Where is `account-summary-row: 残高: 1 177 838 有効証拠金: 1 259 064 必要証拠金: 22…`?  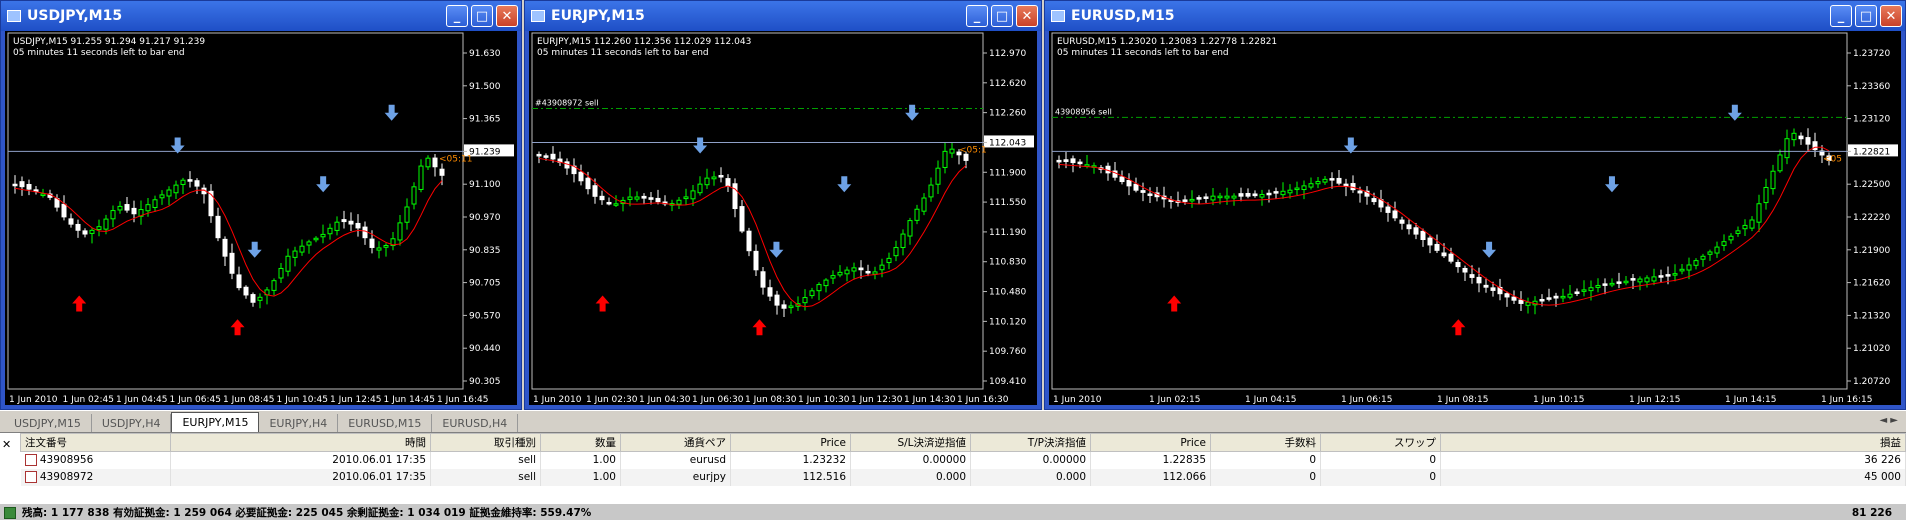
account-summary-row: 残高: 1 177 838 有効証拠金: 1 259 064 必要証拠金: 22… is located at coordinates (953, 512).